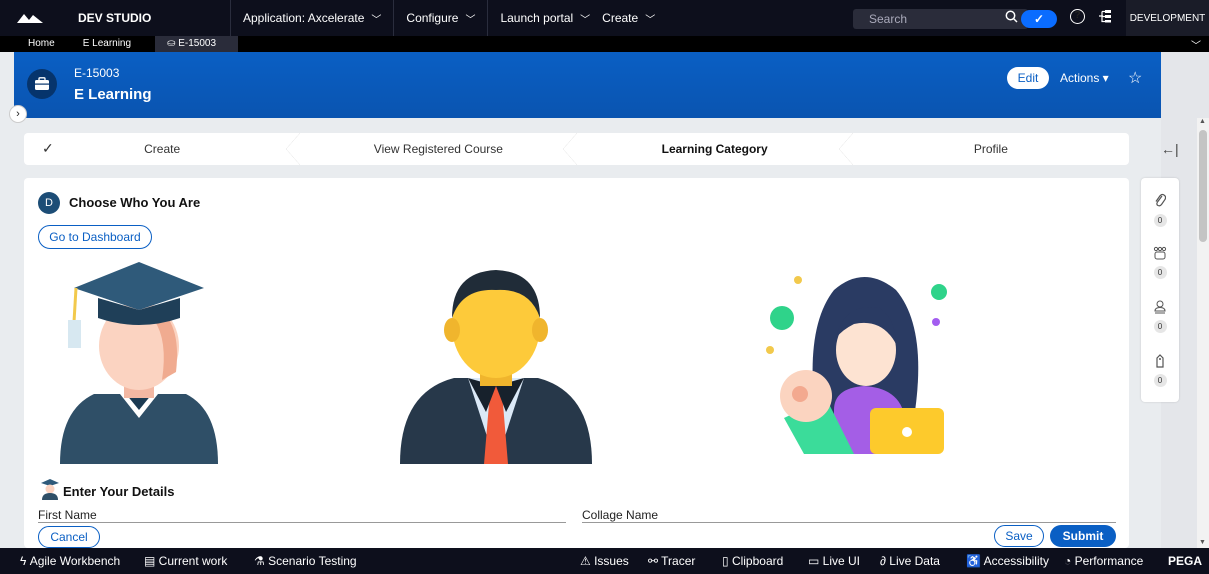 The width and height of the screenshot is (1209, 574). I want to click on stage-profile: Profile, so click(991, 149).